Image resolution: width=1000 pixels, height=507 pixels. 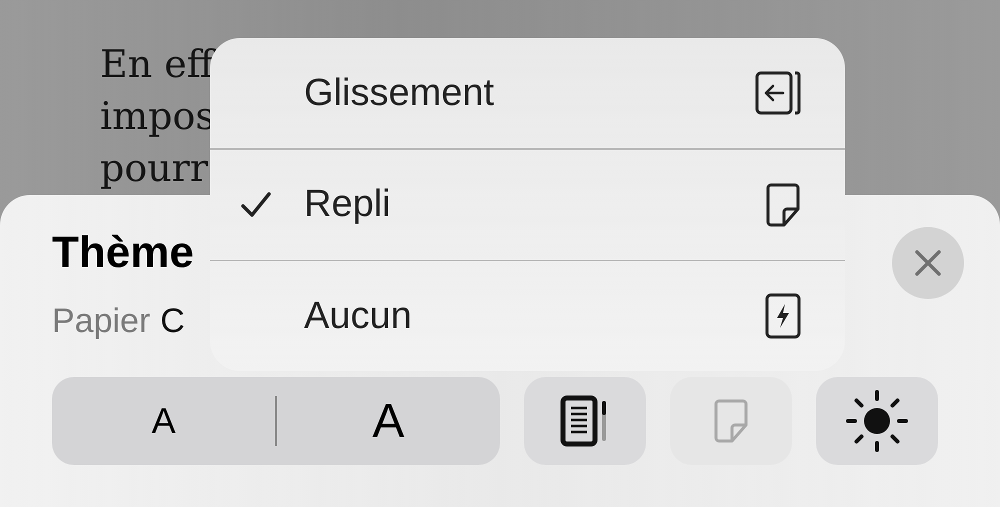 I want to click on menu-item: Aucun, so click(x=527, y=316).